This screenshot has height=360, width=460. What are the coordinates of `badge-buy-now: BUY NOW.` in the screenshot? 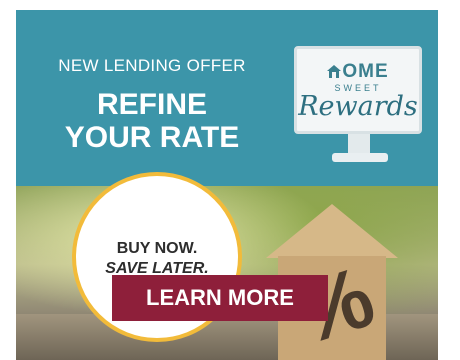 It's located at (157, 248).